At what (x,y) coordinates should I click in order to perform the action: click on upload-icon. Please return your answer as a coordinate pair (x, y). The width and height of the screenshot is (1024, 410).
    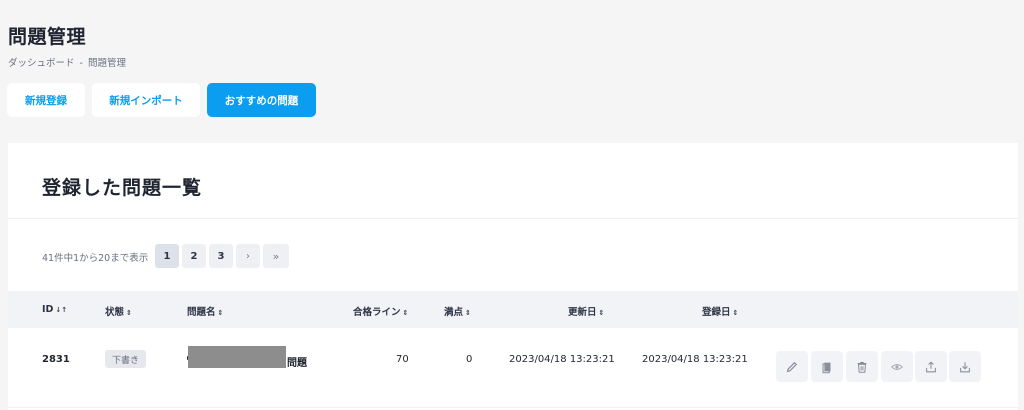
    Looking at the image, I should click on (931, 366).